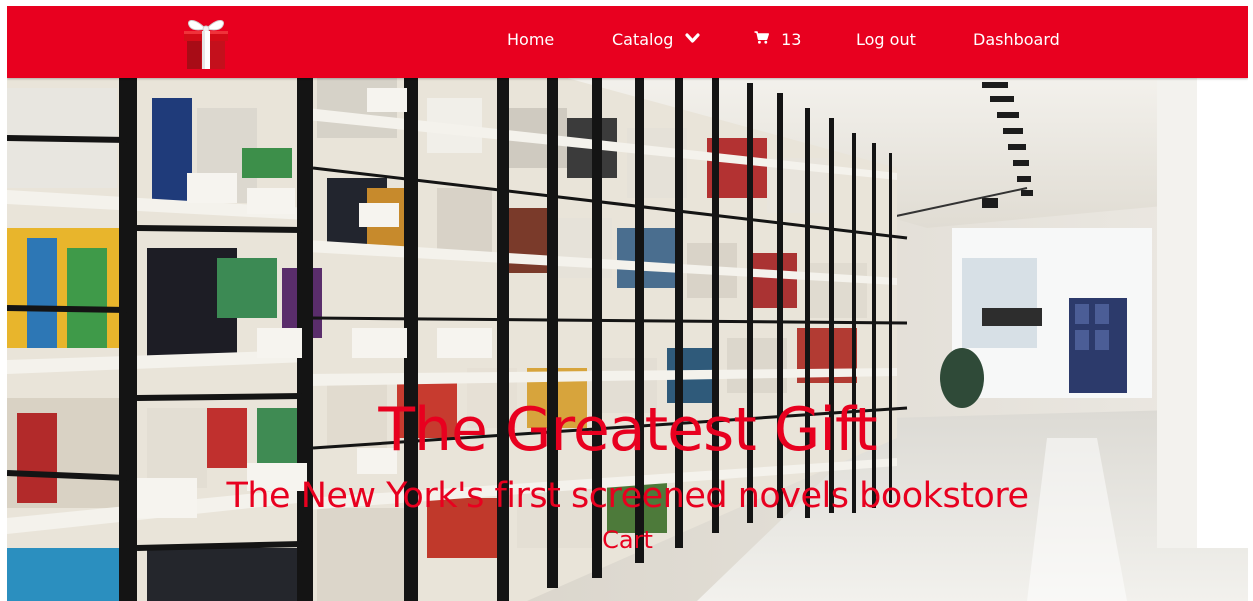  I want to click on nav-logout-link: Log out, so click(886, 42).